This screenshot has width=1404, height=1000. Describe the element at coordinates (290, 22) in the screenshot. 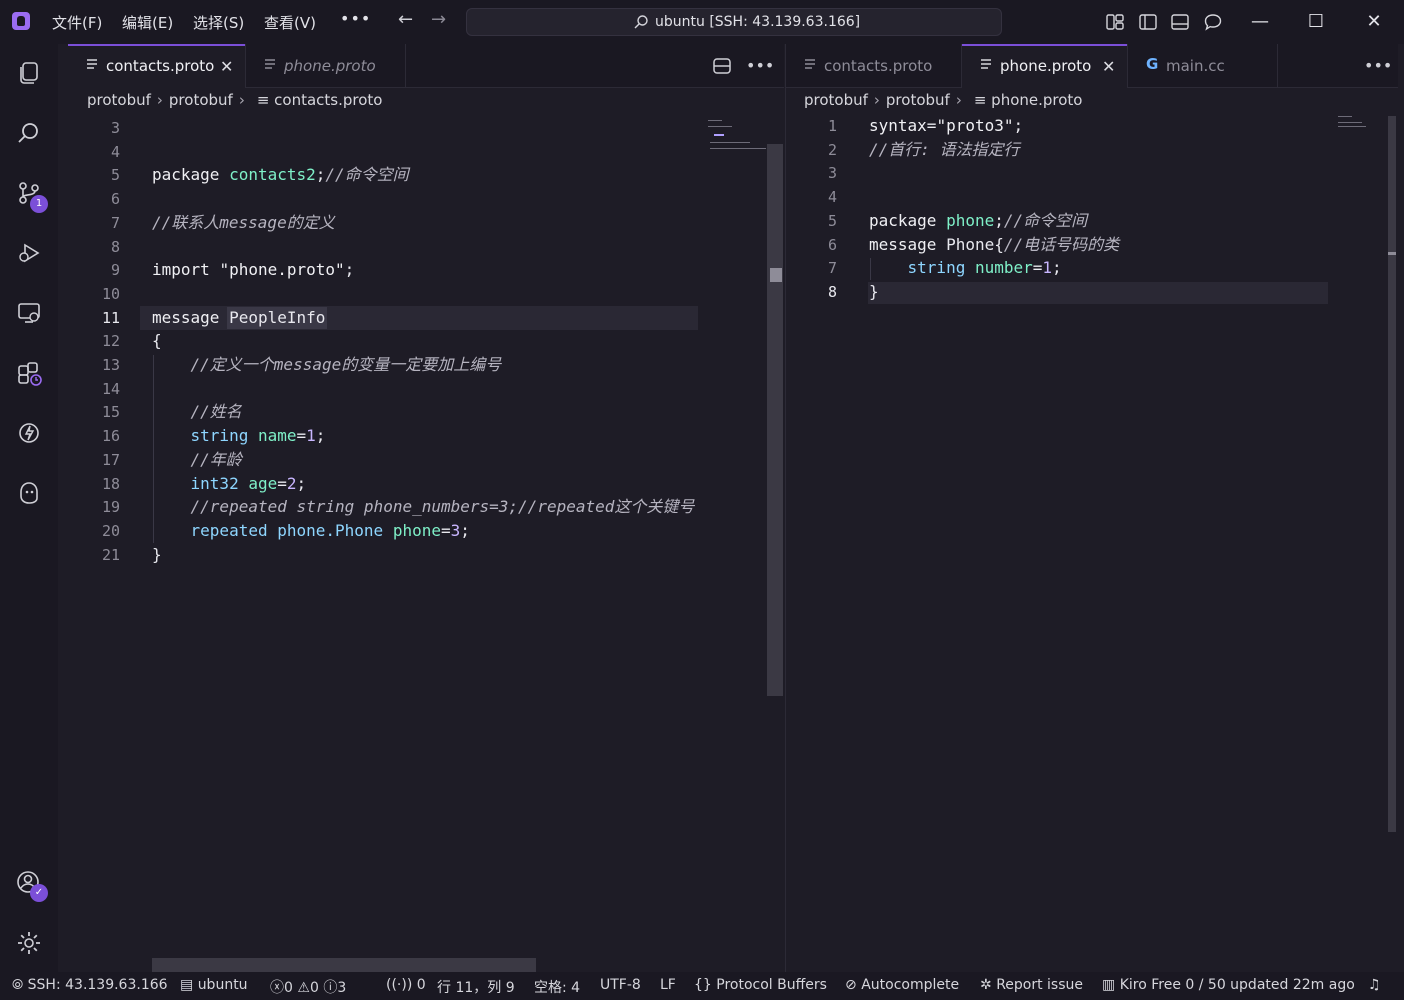

I see `menu-view: 查看(V)` at that location.